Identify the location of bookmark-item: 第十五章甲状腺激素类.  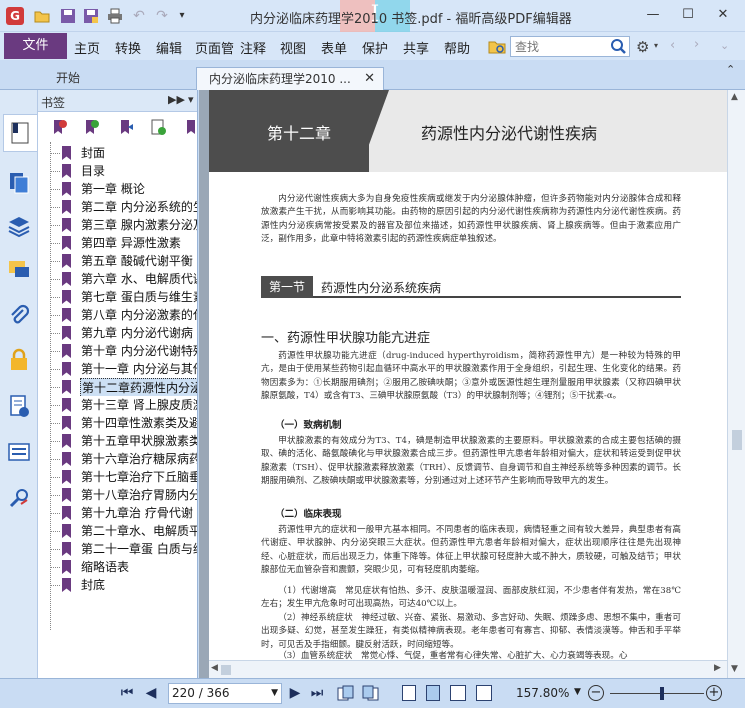
(129, 441).